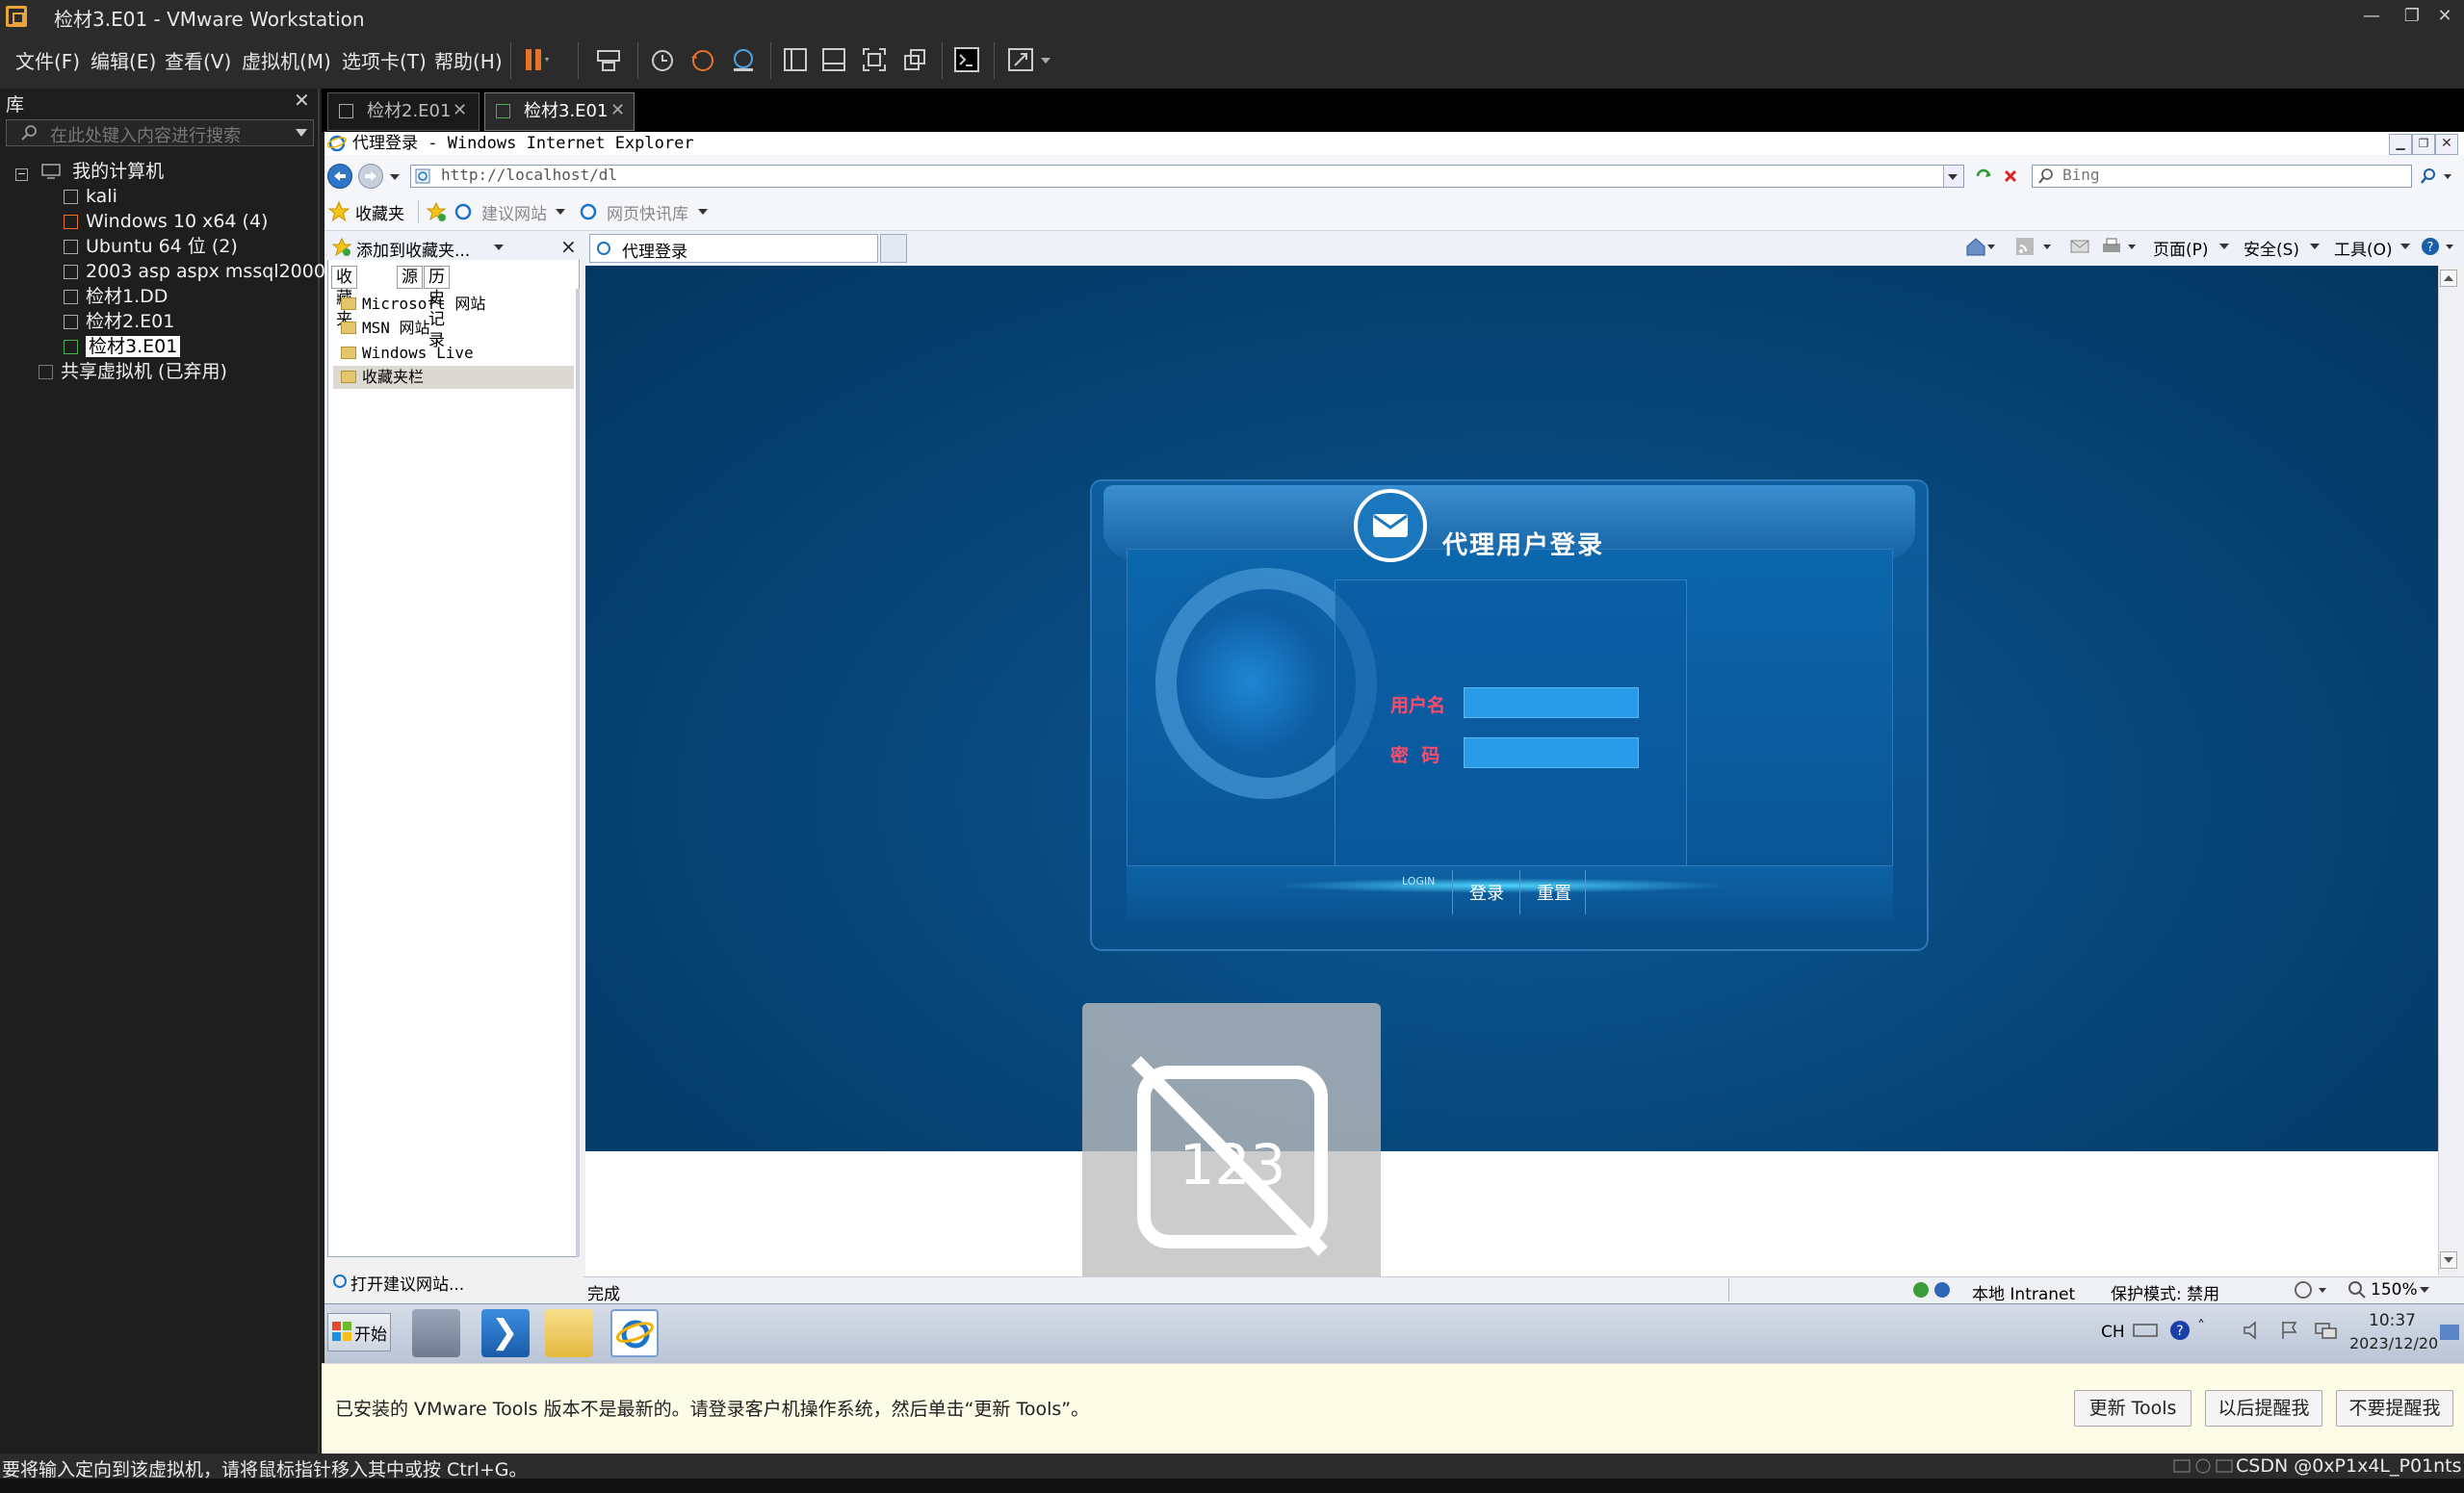 The height and width of the screenshot is (1493, 2464). Describe the element at coordinates (384, 60) in the screenshot. I see `menu-tabs: 选项卡(T)` at that location.